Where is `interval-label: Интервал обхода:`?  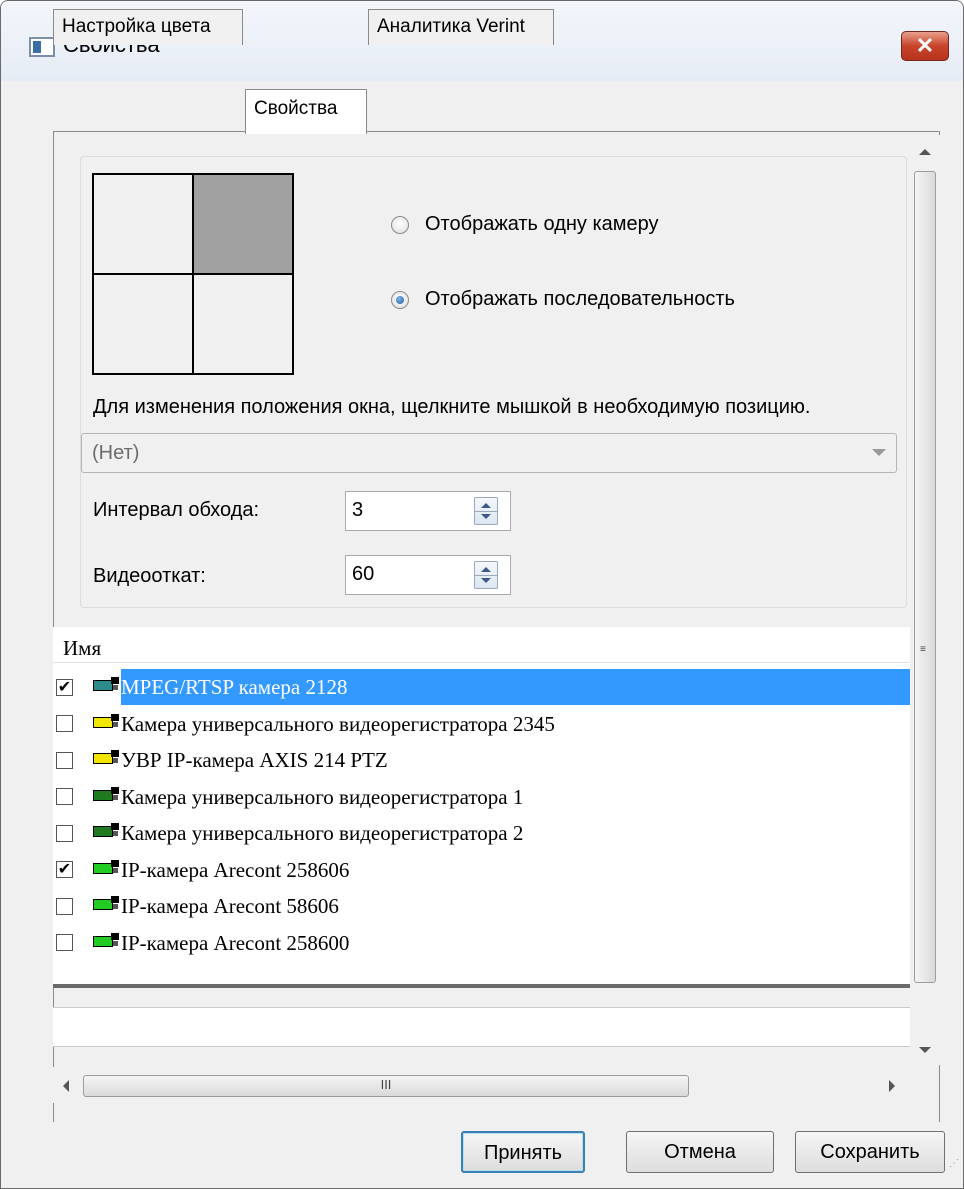 interval-label: Интервал обхода: is located at coordinates (176, 510).